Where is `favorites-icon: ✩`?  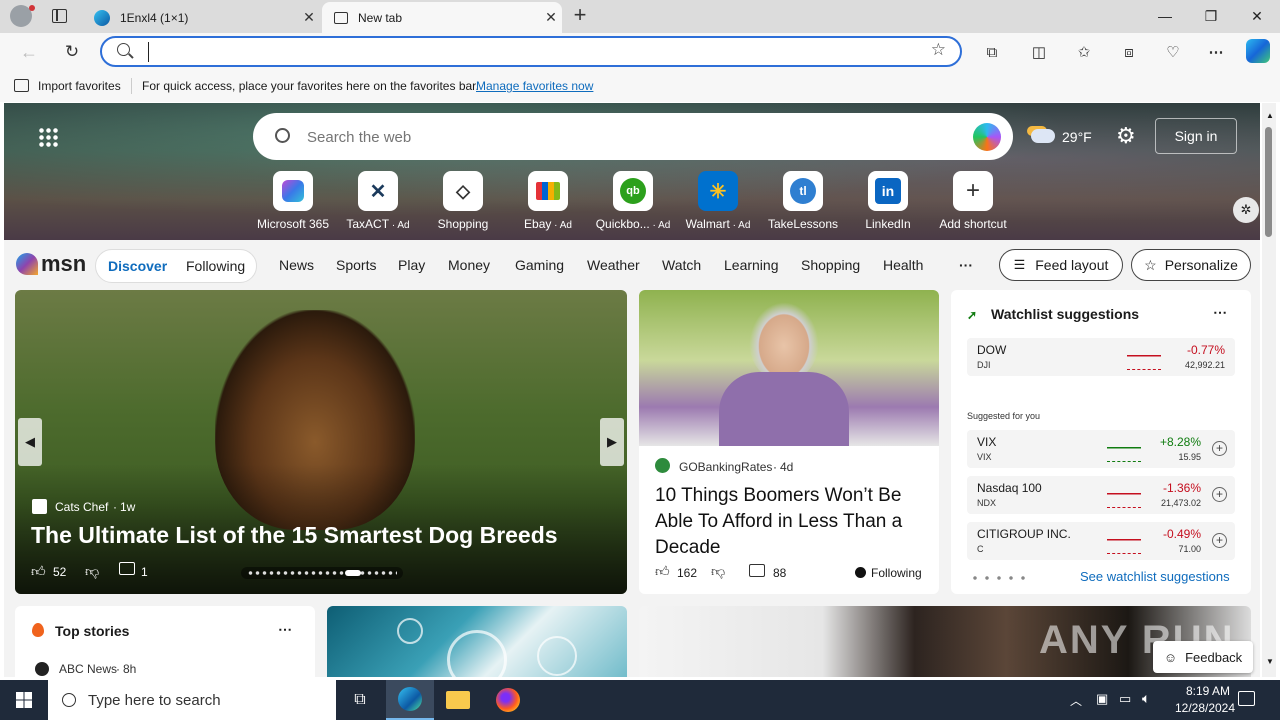
favorites-icon: ✩ is located at coordinates (1084, 52).